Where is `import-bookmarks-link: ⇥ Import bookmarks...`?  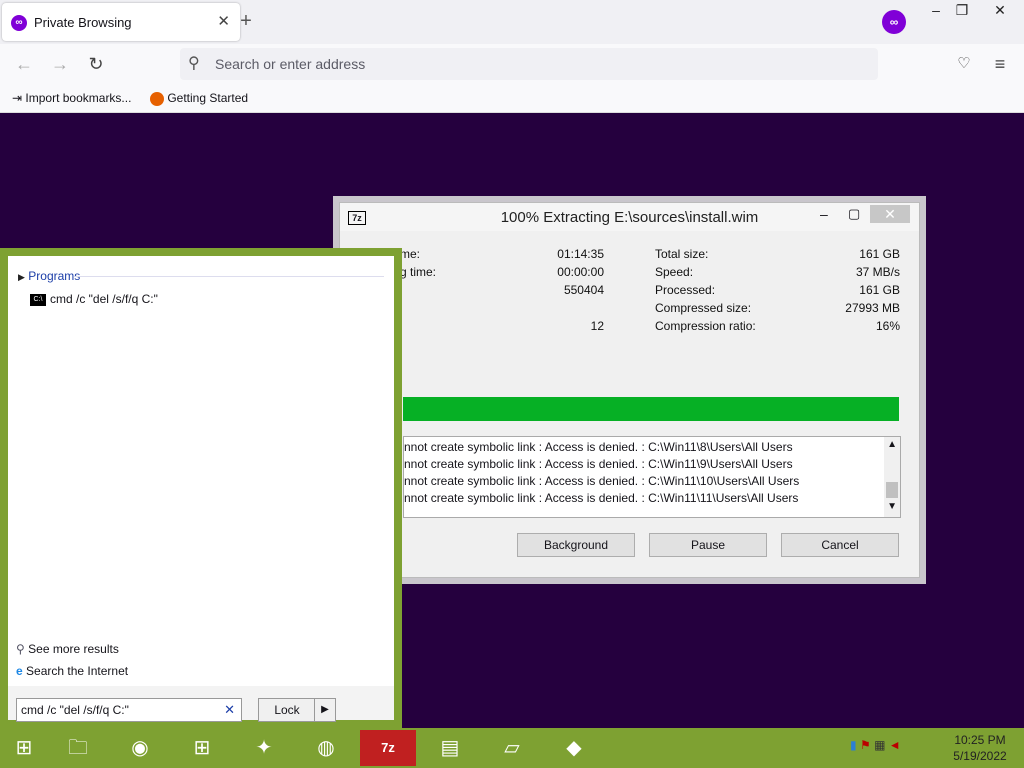
import-bookmarks-link: ⇥ Import bookmarks... is located at coordinates (71, 98).